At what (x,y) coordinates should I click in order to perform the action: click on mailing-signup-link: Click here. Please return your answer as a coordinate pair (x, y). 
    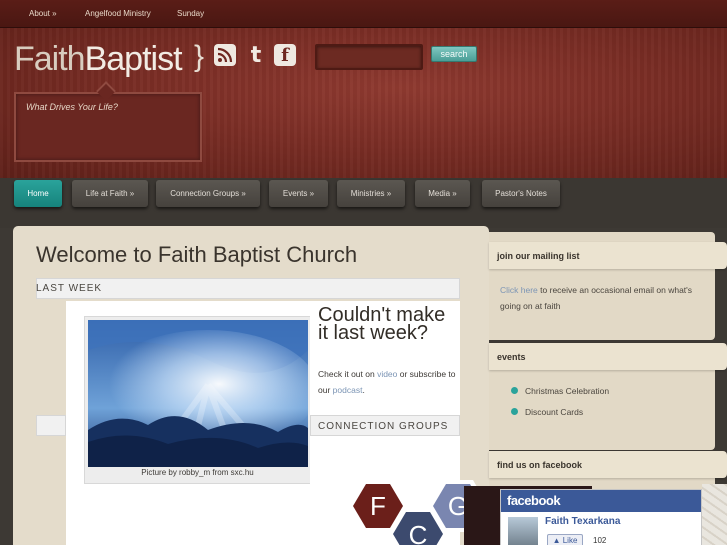
    Looking at the image, I should click on (519, 290).